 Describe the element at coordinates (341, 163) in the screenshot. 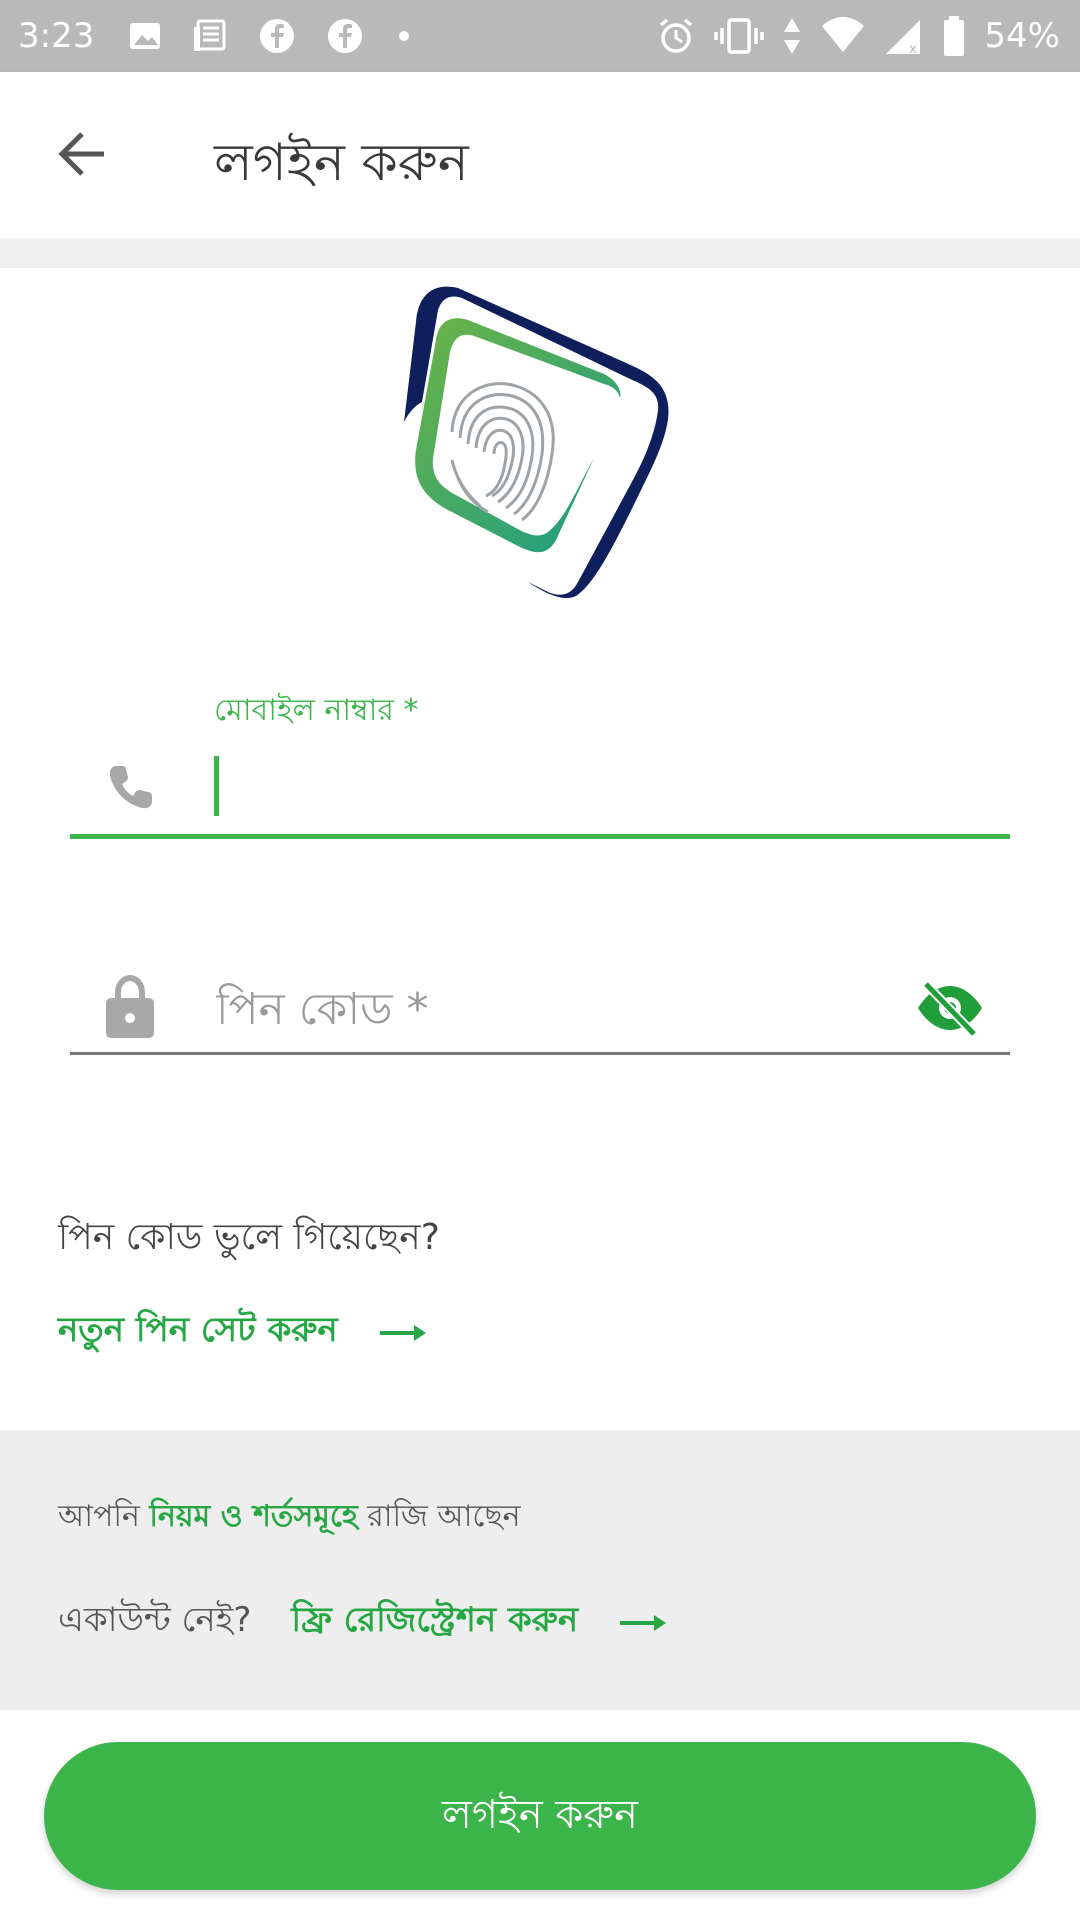

I see `page-title: লগইন করুন` at that location.